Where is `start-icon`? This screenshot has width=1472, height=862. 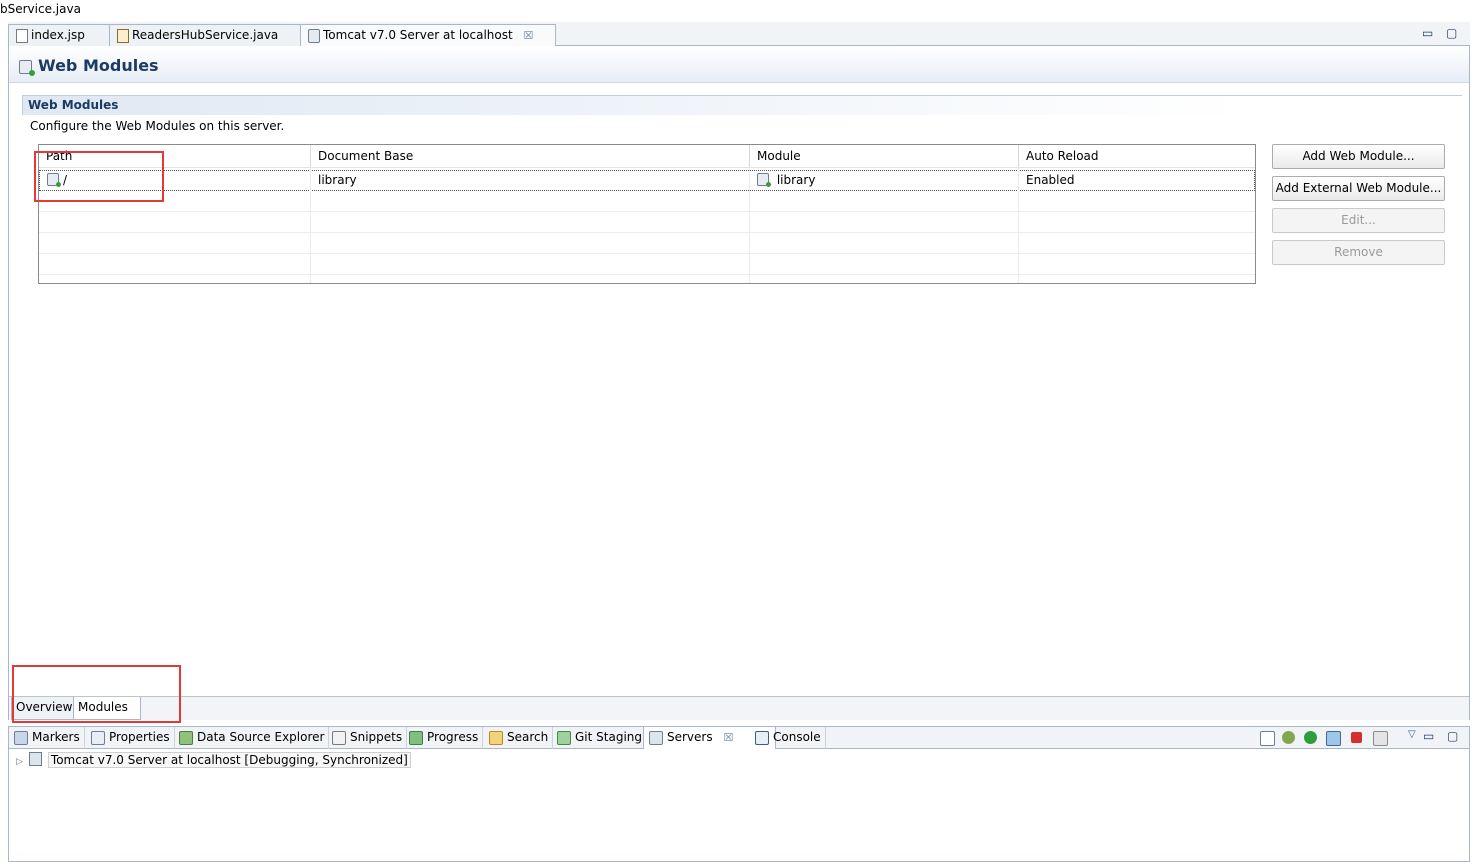 start-icon is located at coordinates (1310, 737).